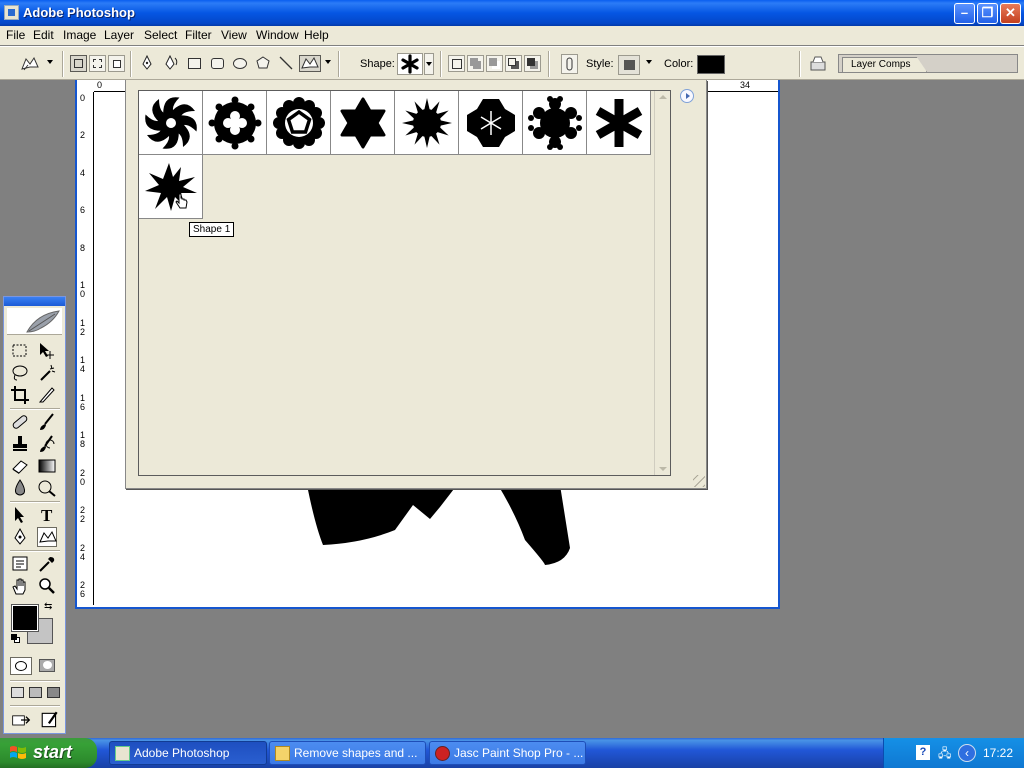  I want to click on clone-stamp-tool, so click(20, 444).